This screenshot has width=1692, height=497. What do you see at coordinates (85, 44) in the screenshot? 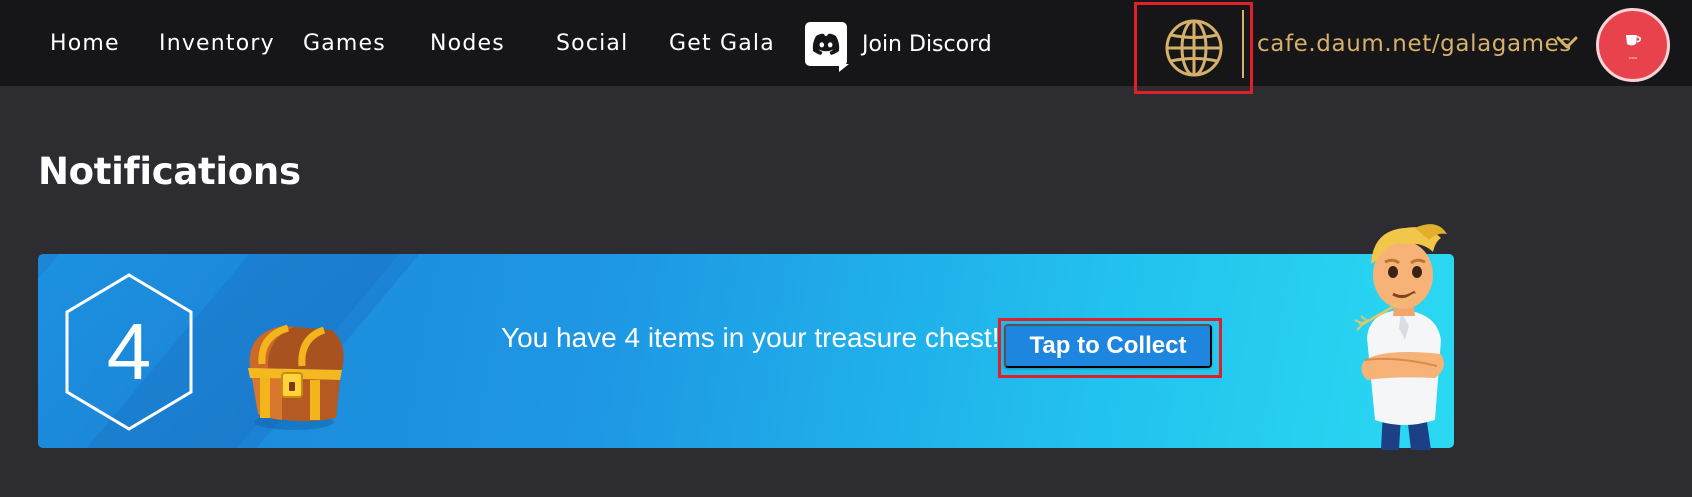
I see `nav-link-home: Home` at bounding box center [85, 44].